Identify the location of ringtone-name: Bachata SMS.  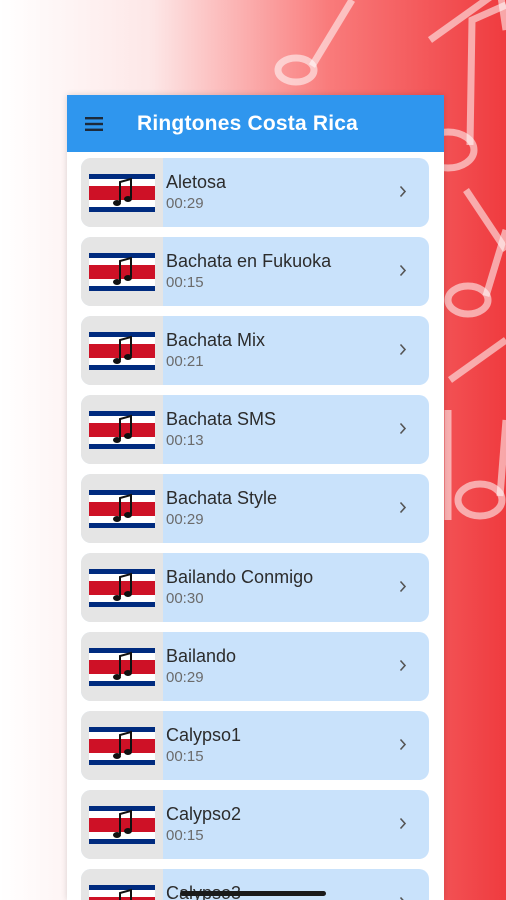
(221, 419).